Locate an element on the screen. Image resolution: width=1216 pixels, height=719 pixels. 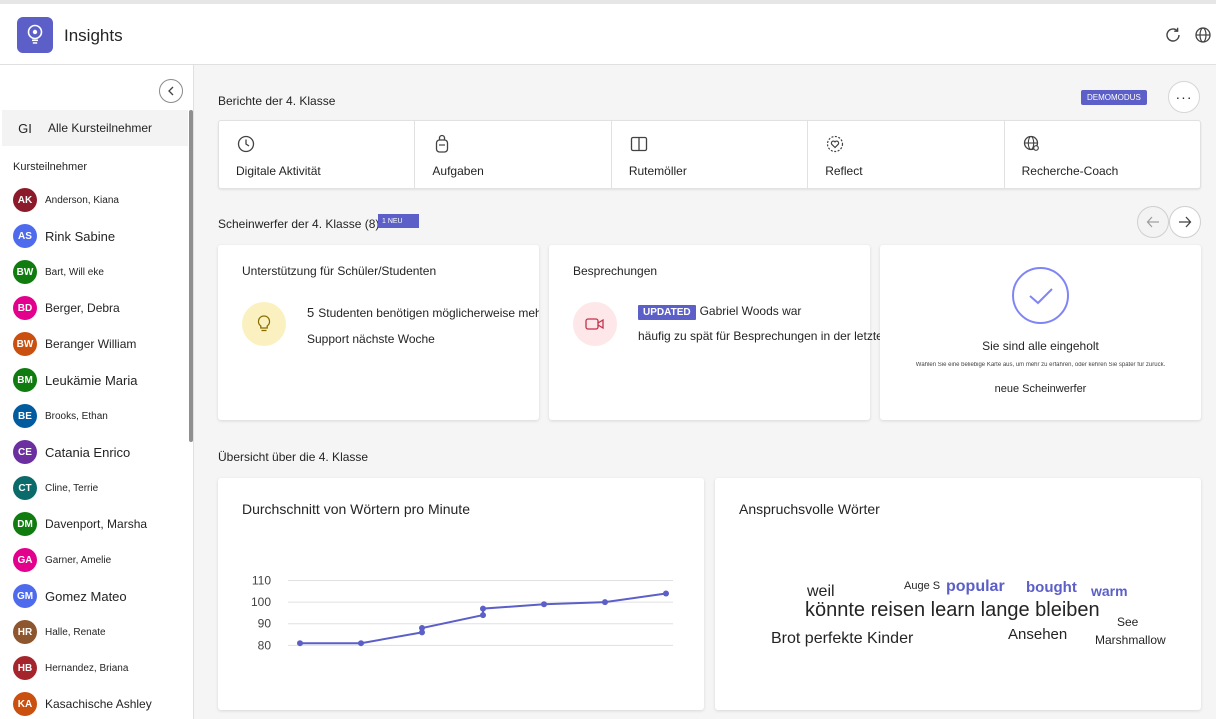
app-header: Insights is located at coordinates (608, 34).